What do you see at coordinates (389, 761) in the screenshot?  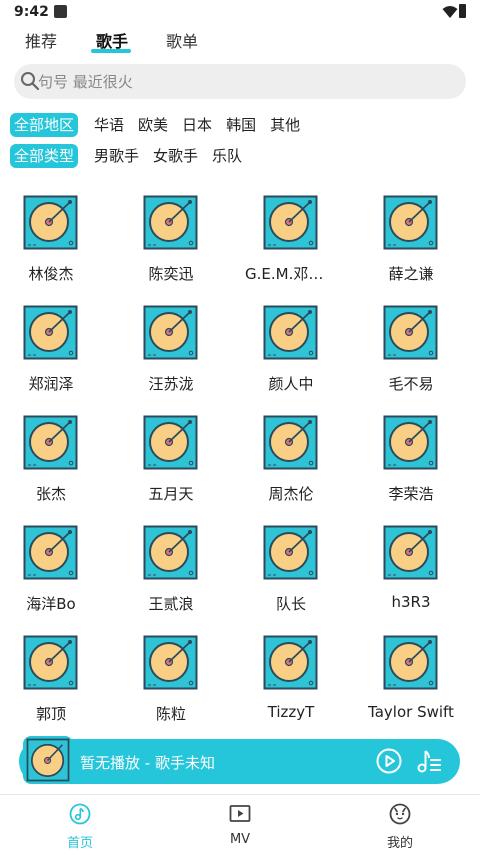 I see `play-button-icon` at bounding box center [389, 761].